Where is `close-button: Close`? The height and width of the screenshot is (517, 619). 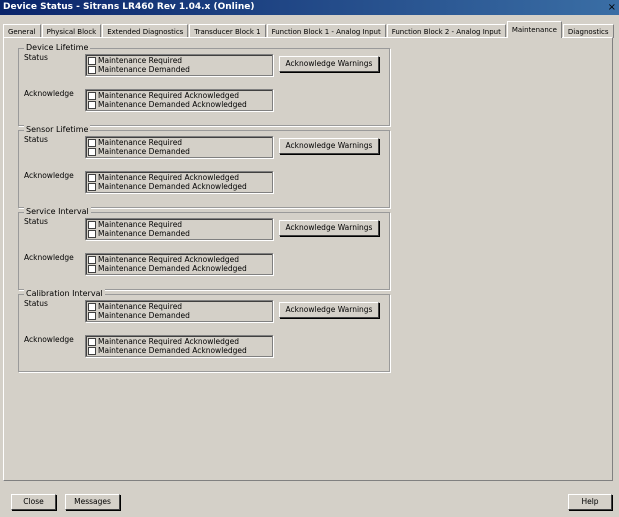
close-button: Close is located at coordinates (33, 502).